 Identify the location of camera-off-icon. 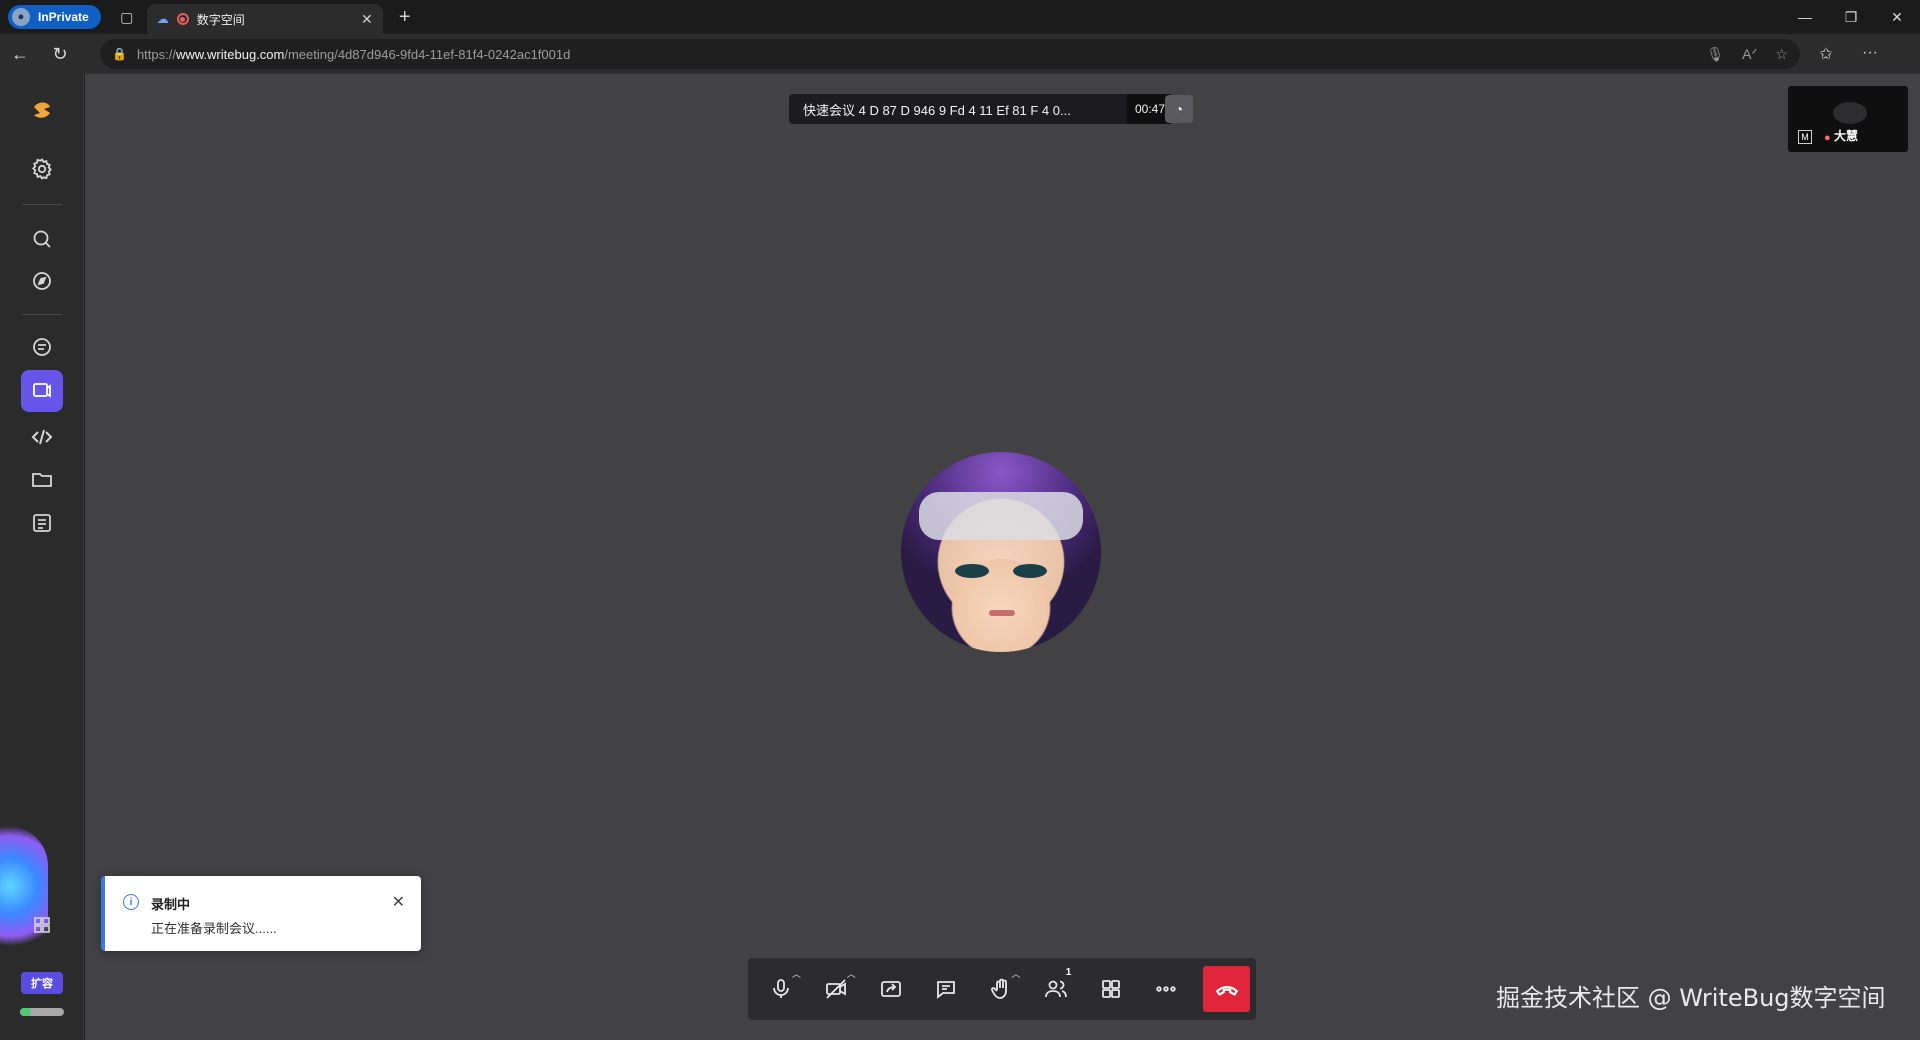
(836, 989).